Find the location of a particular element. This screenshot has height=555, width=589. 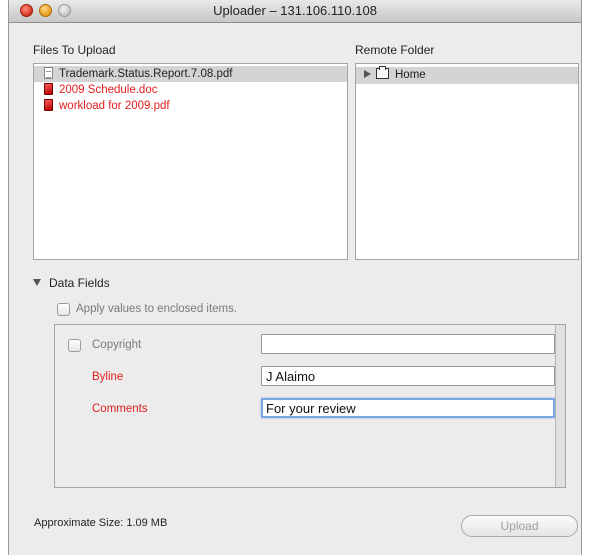

fields-scrollbar is located at coordinates (560, 406).